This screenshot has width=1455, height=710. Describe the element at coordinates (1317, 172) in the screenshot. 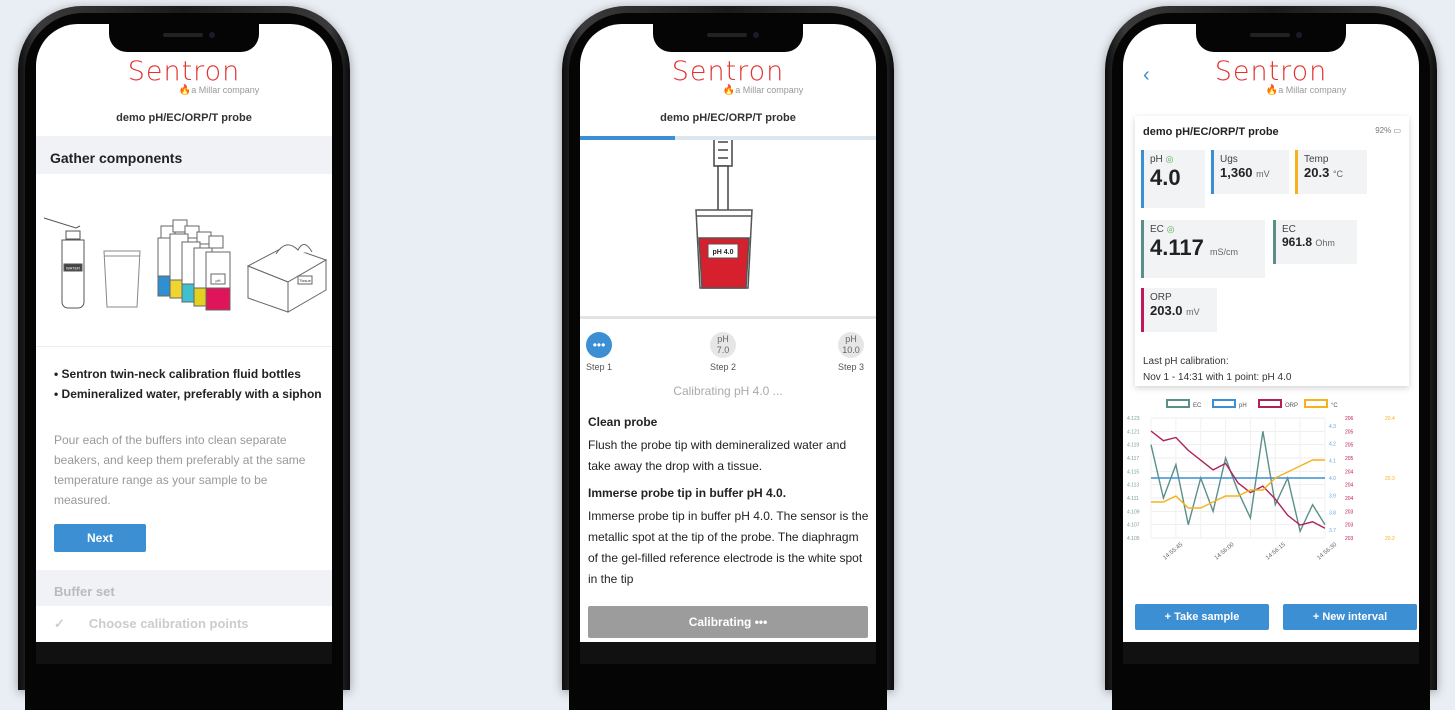

I see `temp-value: 20.3` at that location.